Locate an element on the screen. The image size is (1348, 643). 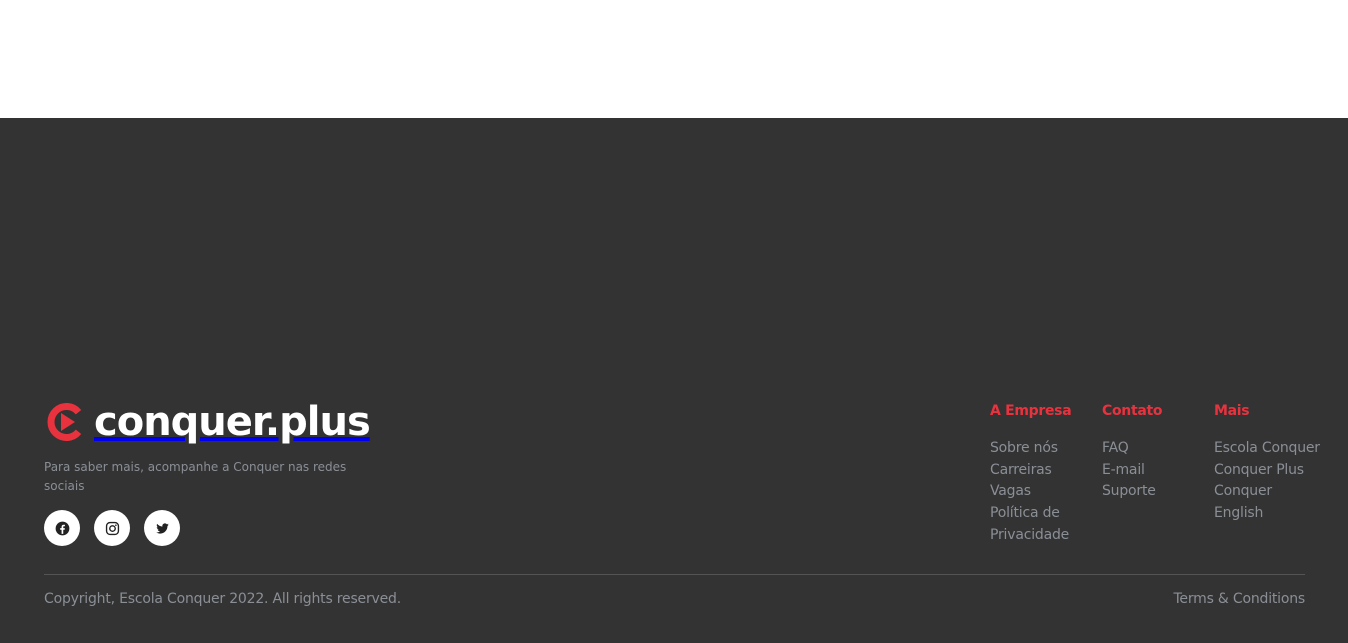
brand-logo: conquer.plus is located at coordinates (207, 422).